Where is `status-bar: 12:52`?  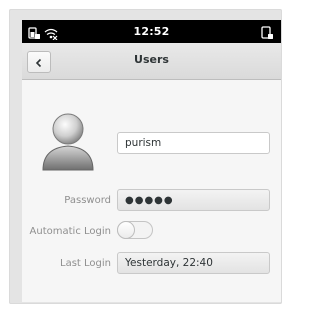
status-bar: 12:52 is located at coordinates (151, 31).